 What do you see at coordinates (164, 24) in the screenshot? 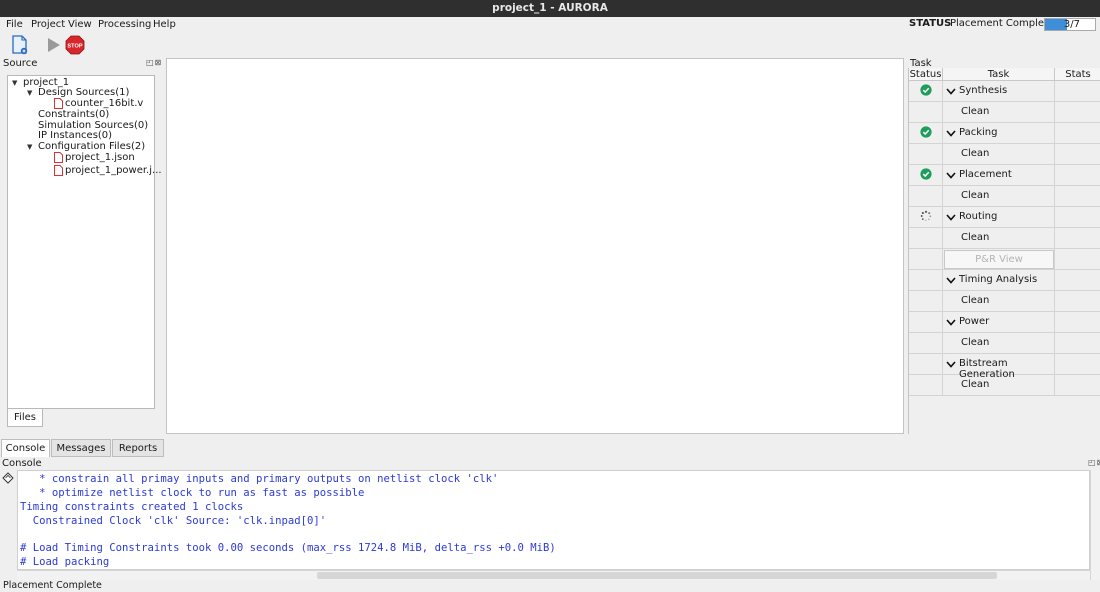
I see `menu-help: Help` at bounding box center [164, 24].